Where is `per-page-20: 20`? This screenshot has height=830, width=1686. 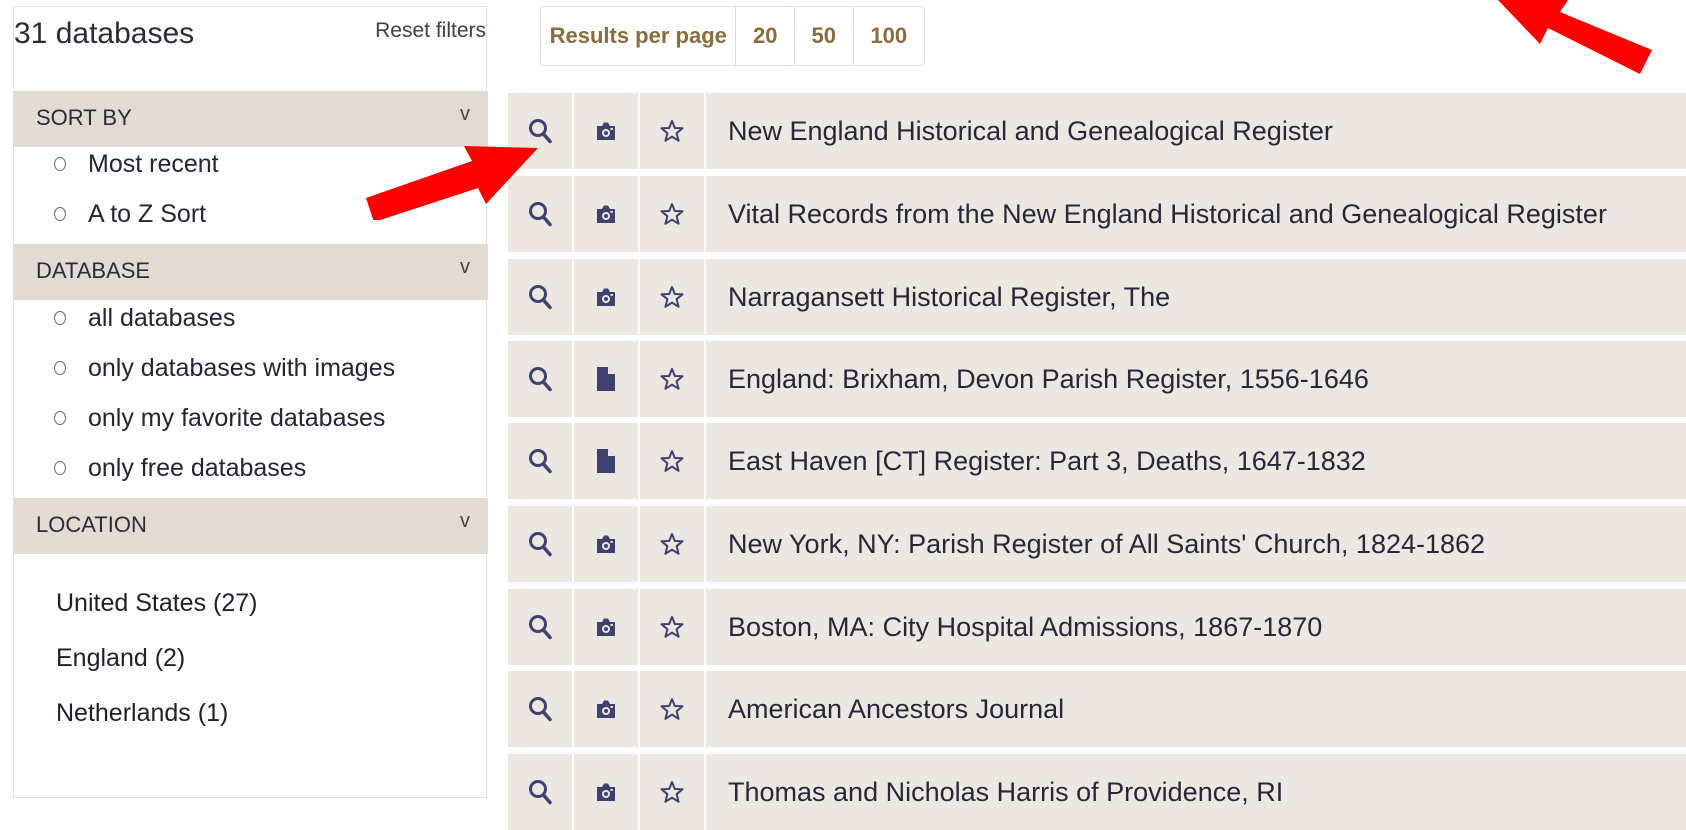 per-page-20: 20 is located at coordinates (764, 36).